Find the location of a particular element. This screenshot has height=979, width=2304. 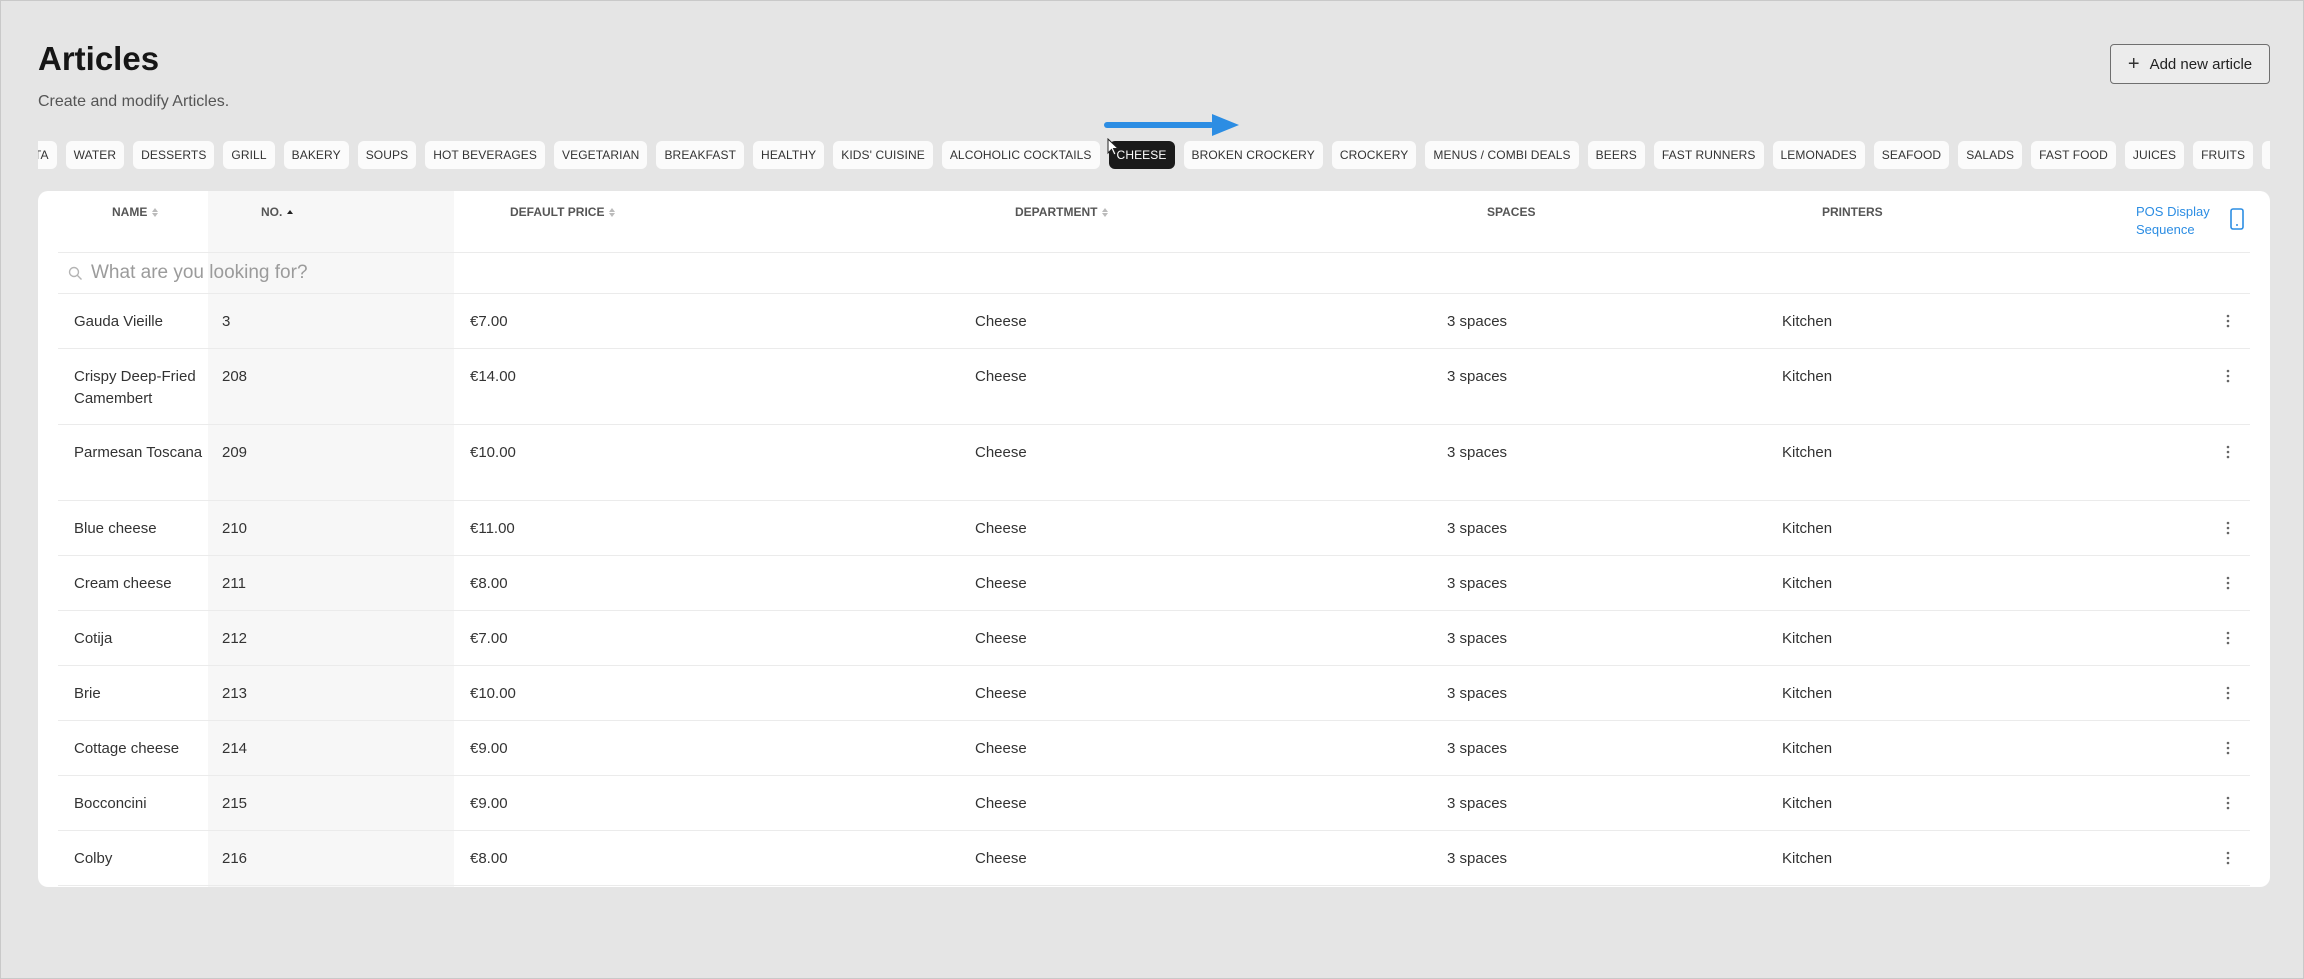

category-chip: HOT BEVERAGES is located at coordinates (485, 155).